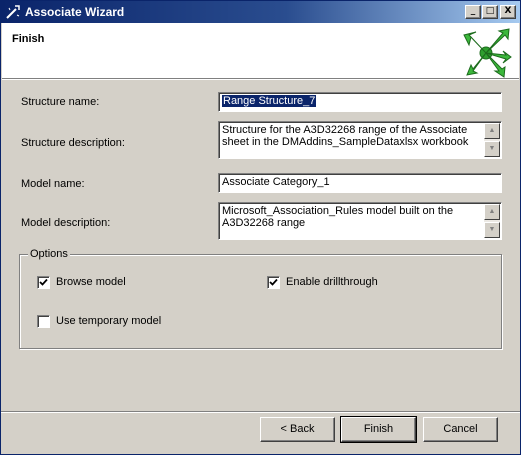  Describe the element at coordinates (276, 182) in the screenshot. I see `model-name-value: Associate Category_1` at that location.